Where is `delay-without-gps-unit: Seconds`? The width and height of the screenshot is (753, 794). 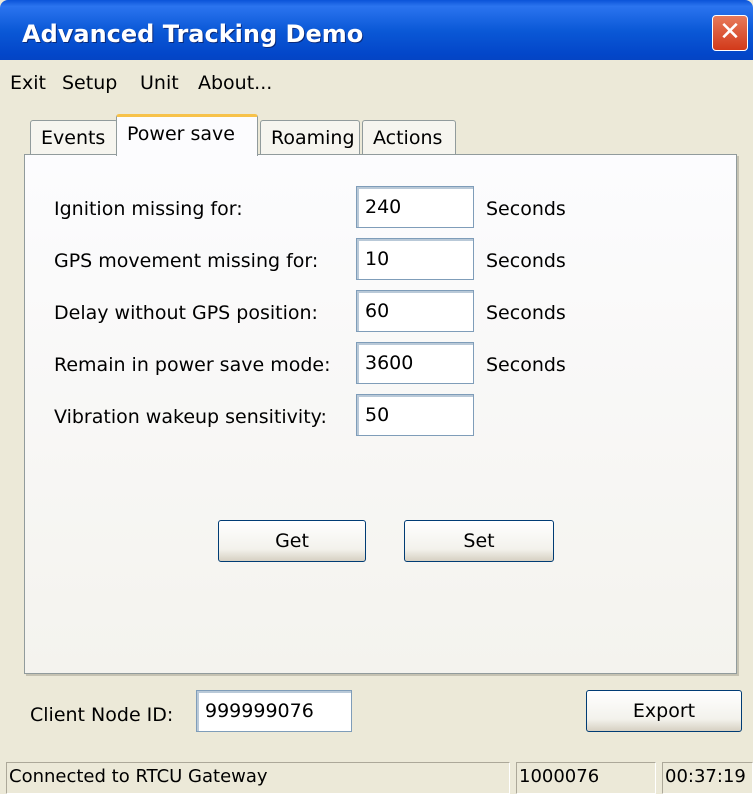
delay-without-gps-unit: Seconds is located at coordinates (526, 313).